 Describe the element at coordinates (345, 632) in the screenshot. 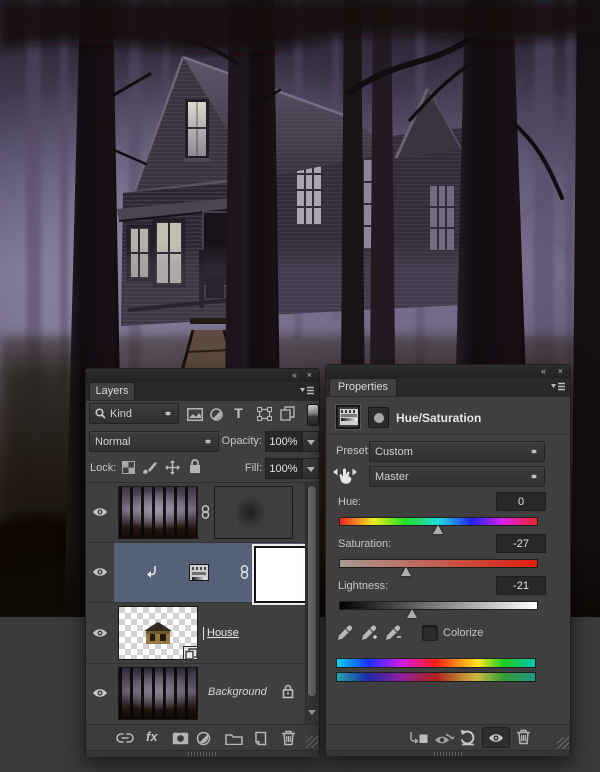

I see `eyedropper-sample-icon` at that location.